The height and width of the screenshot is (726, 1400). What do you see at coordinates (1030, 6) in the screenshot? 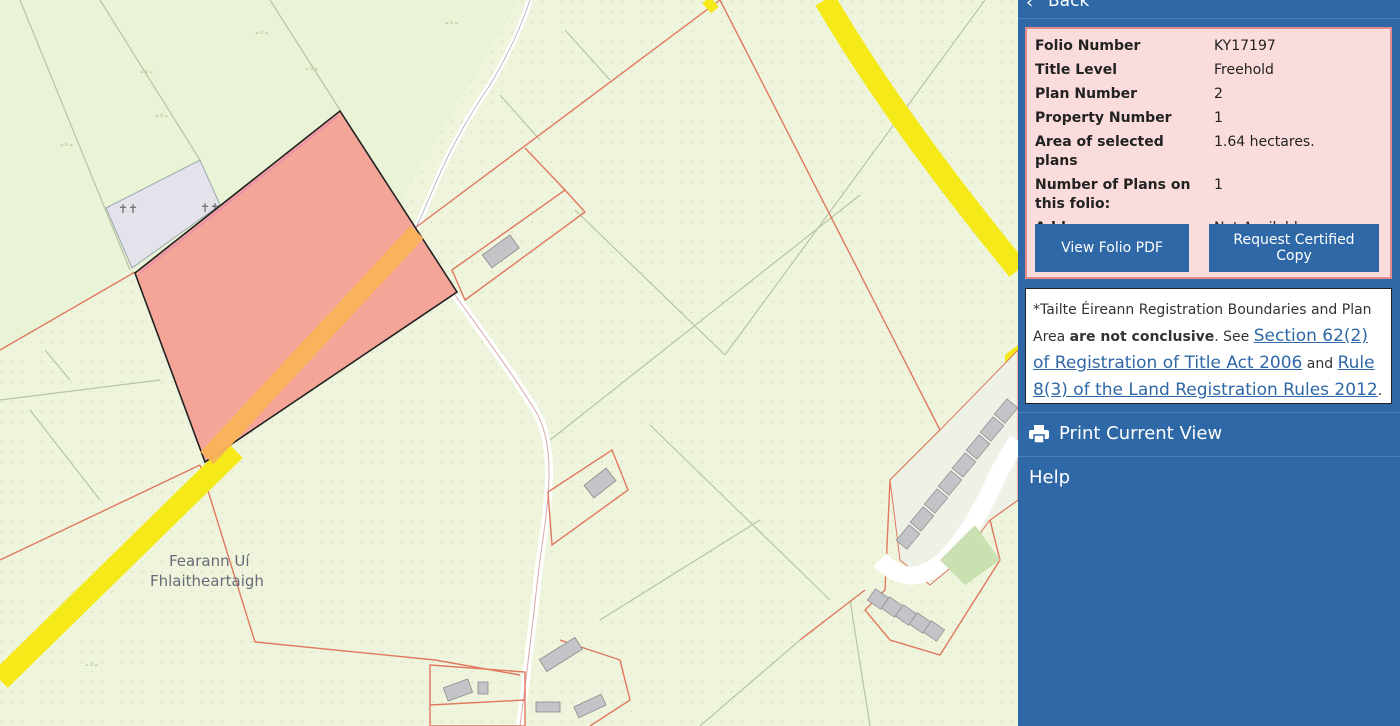
I see `chevron-left-icon: ‹` at bounding box center [1030, 6].